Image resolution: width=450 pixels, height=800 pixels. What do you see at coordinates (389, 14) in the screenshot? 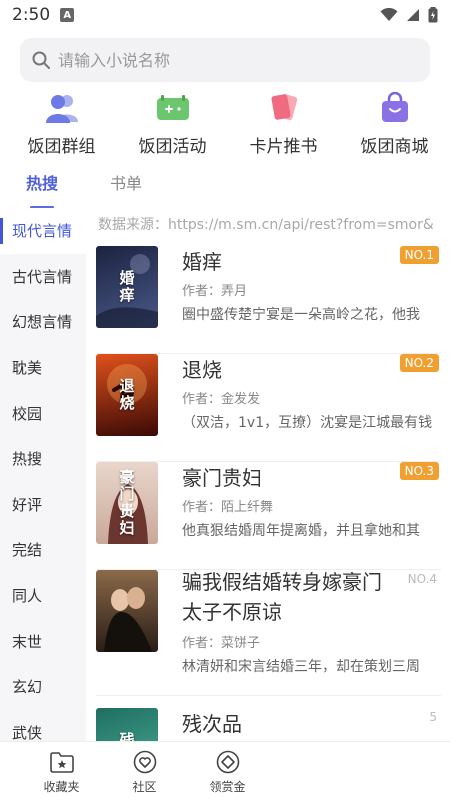
I see `wifi-icon` at bounding box center [389, 14].